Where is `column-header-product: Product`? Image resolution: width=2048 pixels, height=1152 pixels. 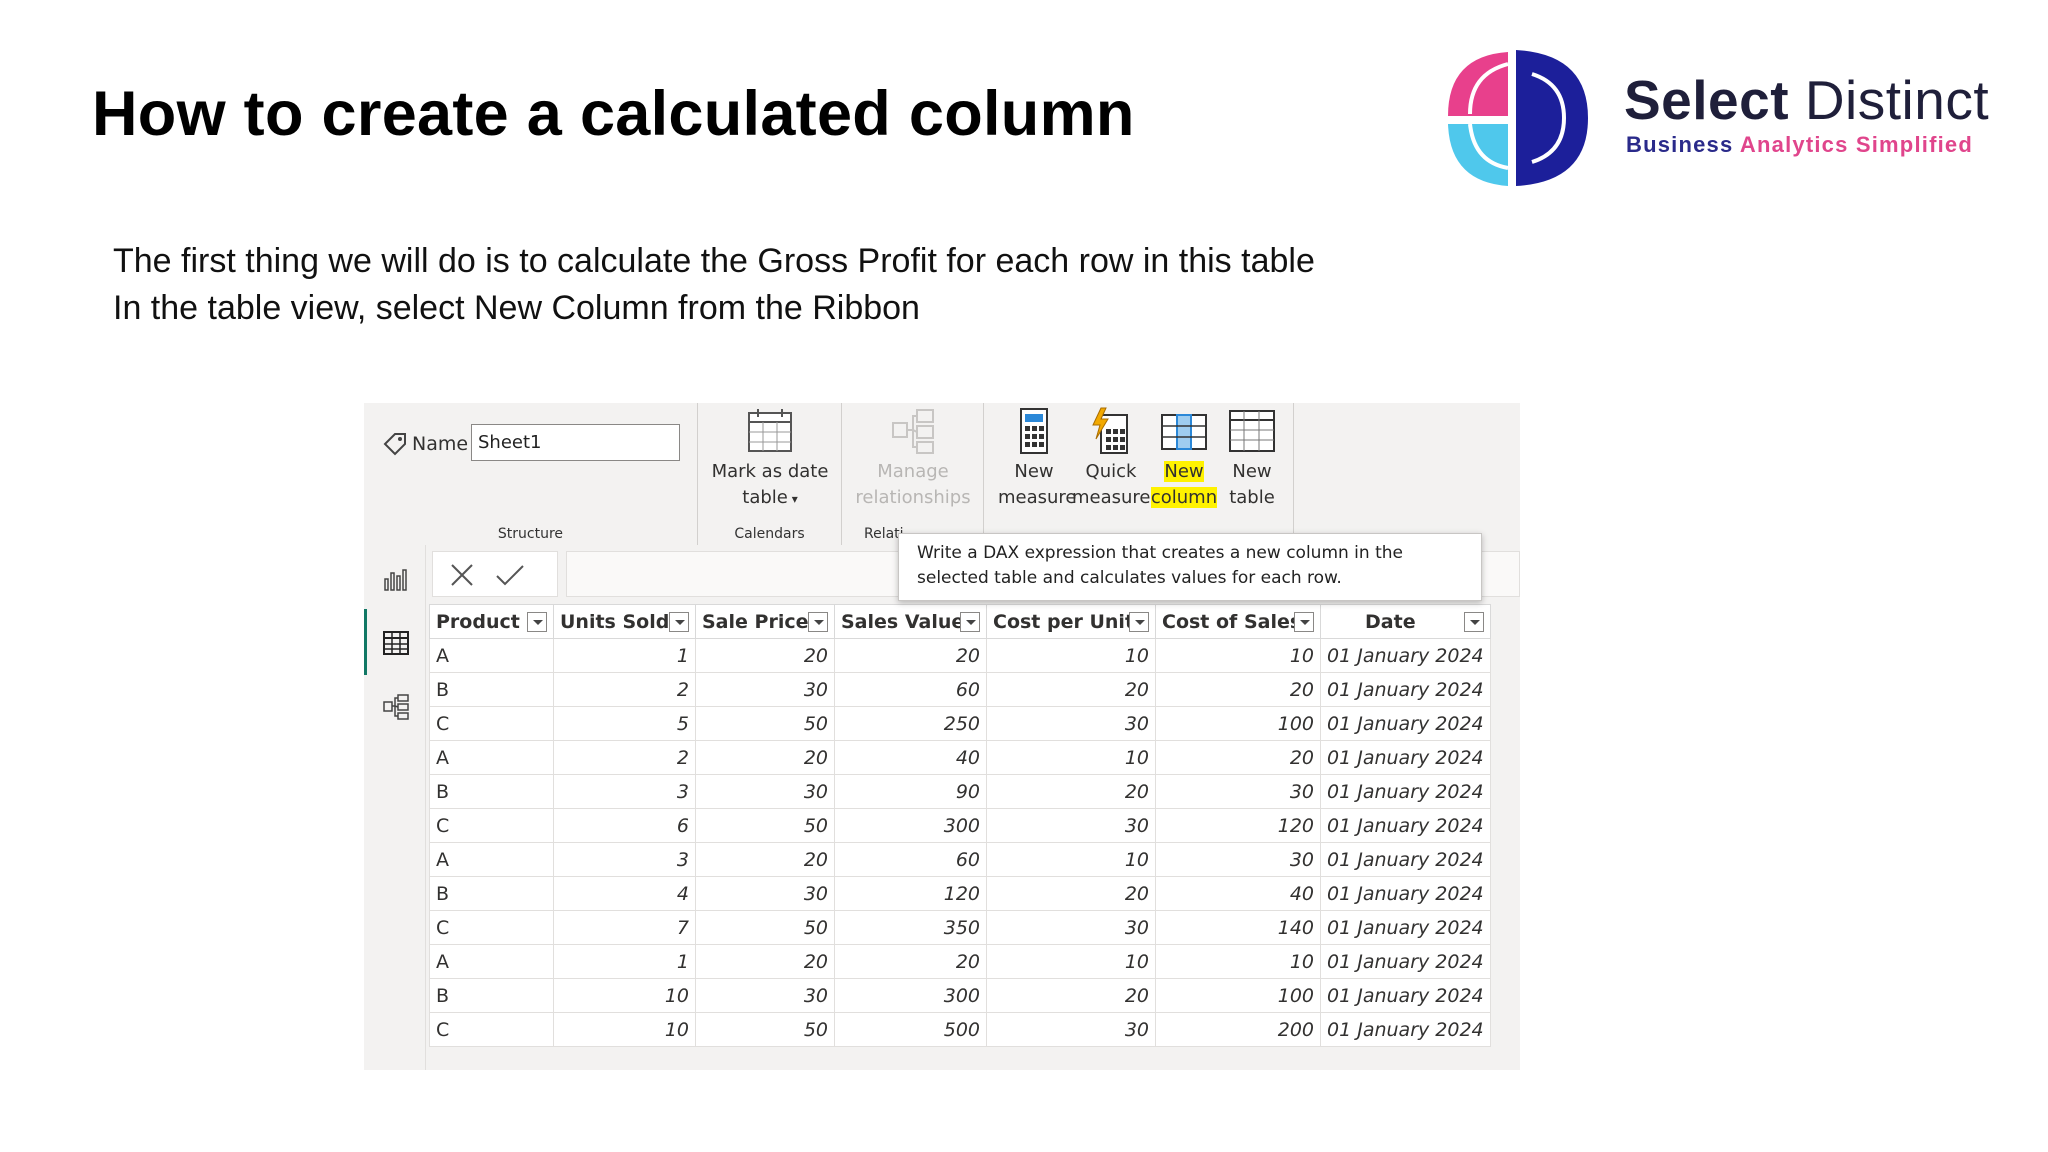
column-header-product: Product is located at coordinates (491, 621).